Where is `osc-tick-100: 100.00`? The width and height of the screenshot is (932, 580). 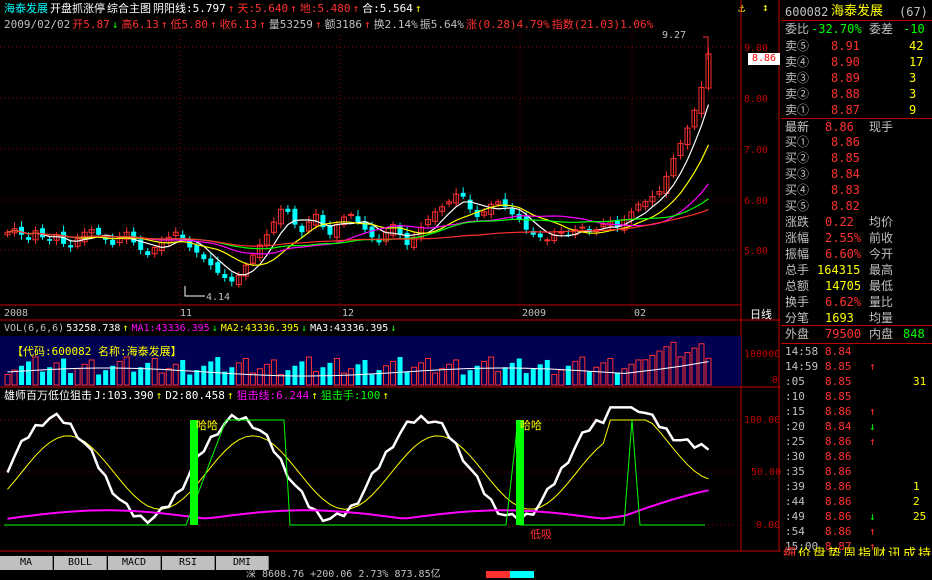
osc-tick-100: 100.00 is located at coordinates (762, 420).